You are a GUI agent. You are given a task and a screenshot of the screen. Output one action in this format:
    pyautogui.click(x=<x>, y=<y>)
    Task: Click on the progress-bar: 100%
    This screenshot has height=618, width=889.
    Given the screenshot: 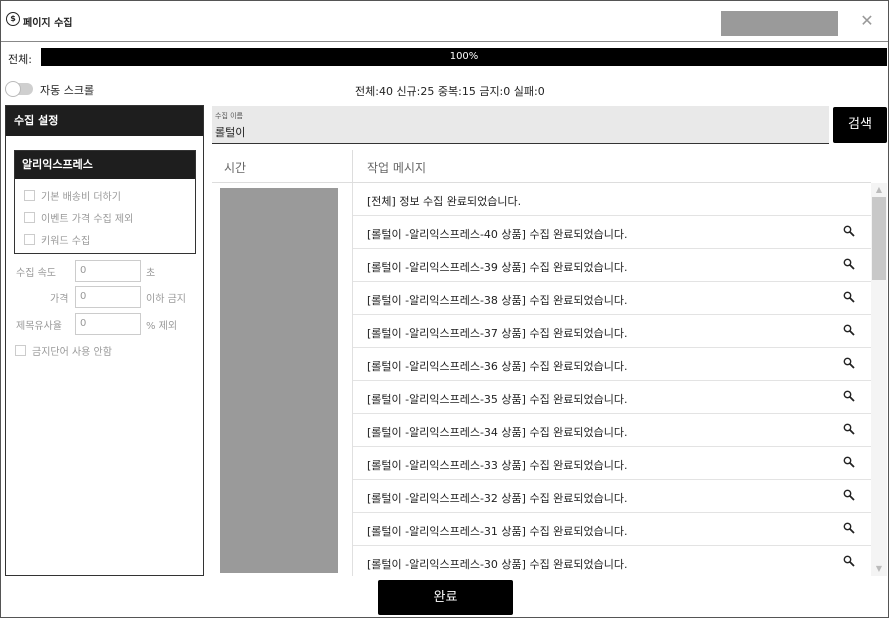 What is the action you would take?
    pyautogui.click(x=464, y=57)
    